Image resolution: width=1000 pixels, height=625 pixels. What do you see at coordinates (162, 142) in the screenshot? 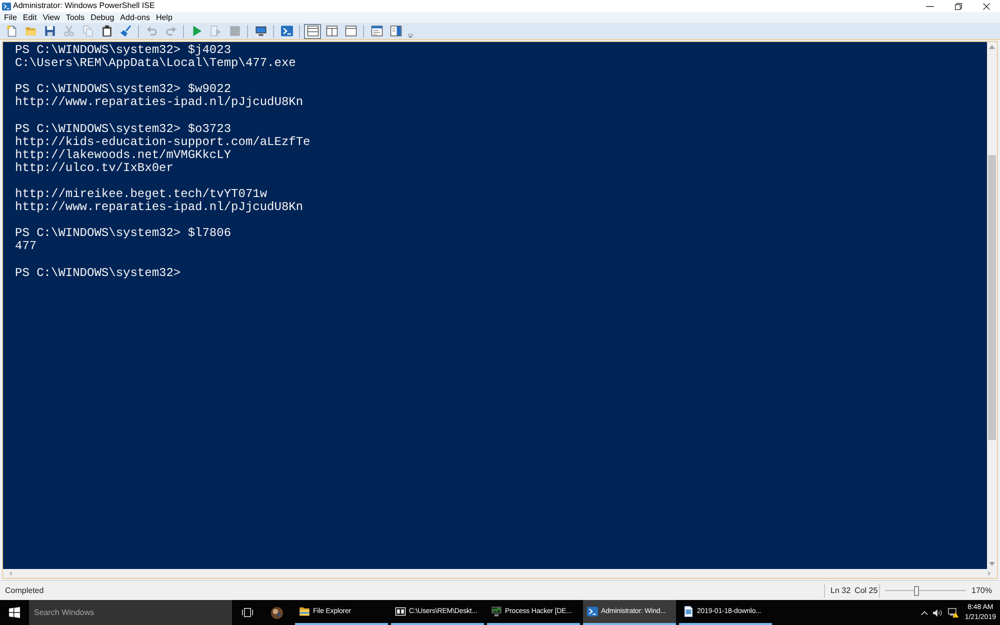
I see `console-line: http://kids-education-support.com/aLEzfTe` at bounding box center [162, 142].